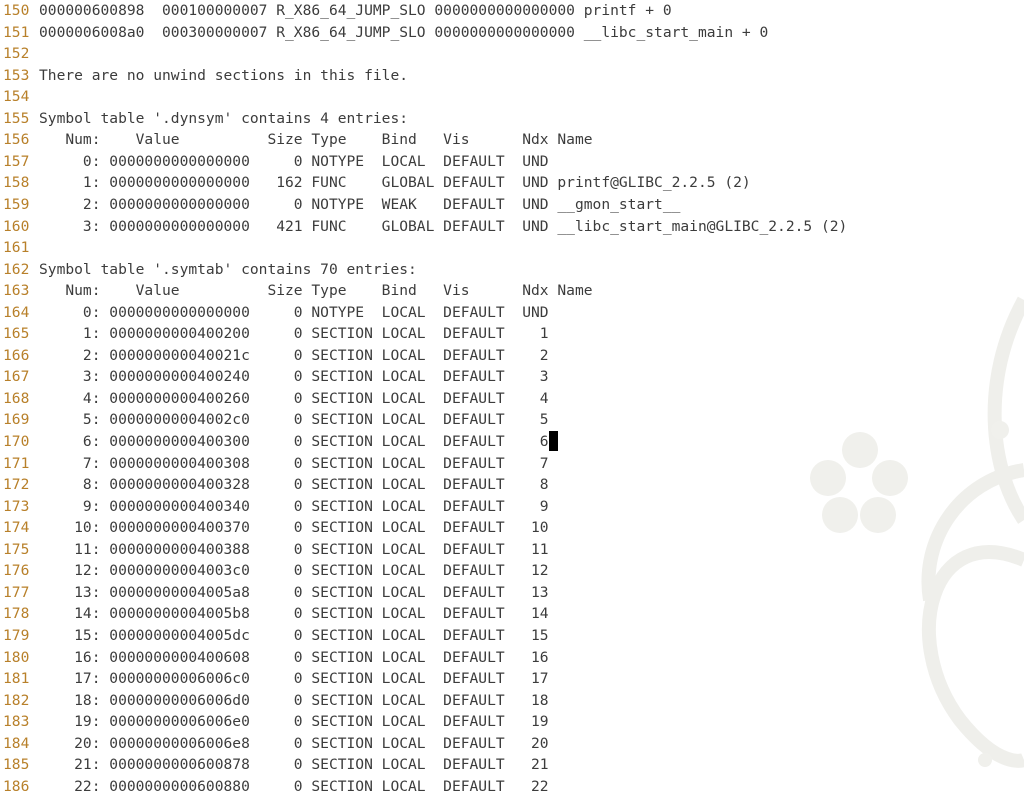  What do you see at coordinates (16, 463) in the screenshot?
I see `line-number: 171` at bounding box center [16, 463].